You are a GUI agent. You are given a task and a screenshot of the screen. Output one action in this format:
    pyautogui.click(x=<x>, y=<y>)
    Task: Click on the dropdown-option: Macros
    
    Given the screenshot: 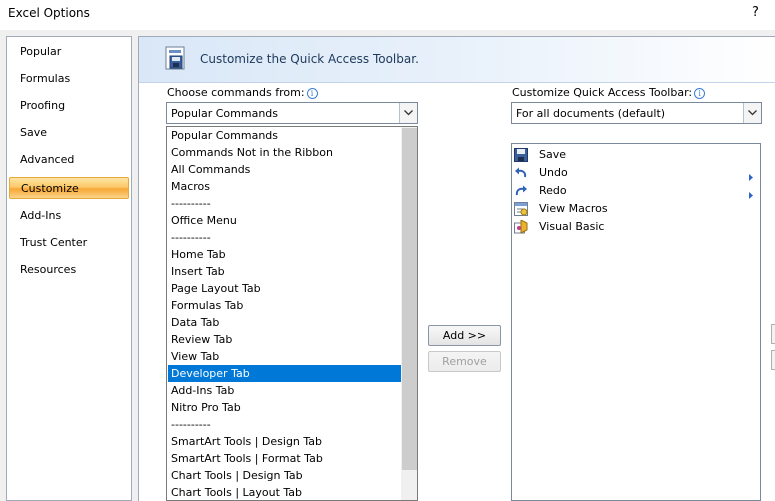 What is the action you would take?
    pyautogui.click(x=284, y=186)
    